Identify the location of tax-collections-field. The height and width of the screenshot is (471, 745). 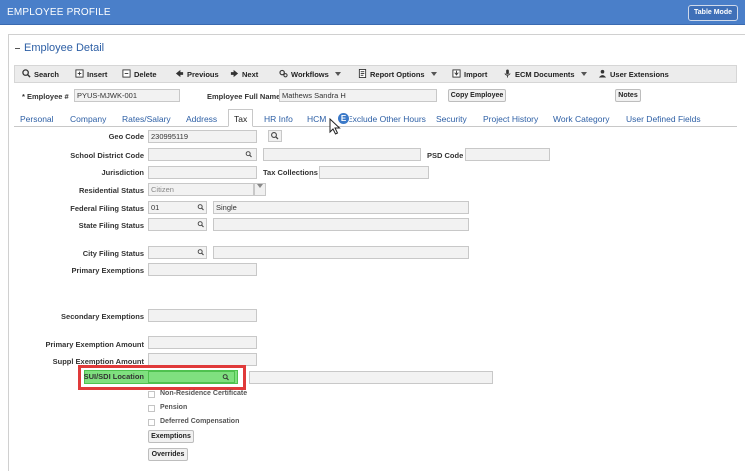
(374, 172).